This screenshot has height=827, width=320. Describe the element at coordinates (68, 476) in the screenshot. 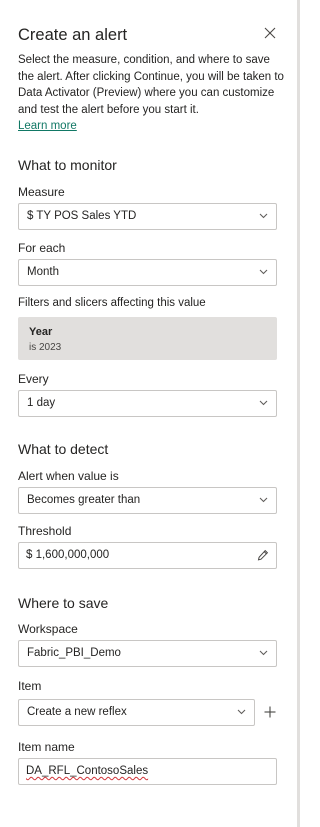

I see `alert-when-label: Alert when value is` at that location.